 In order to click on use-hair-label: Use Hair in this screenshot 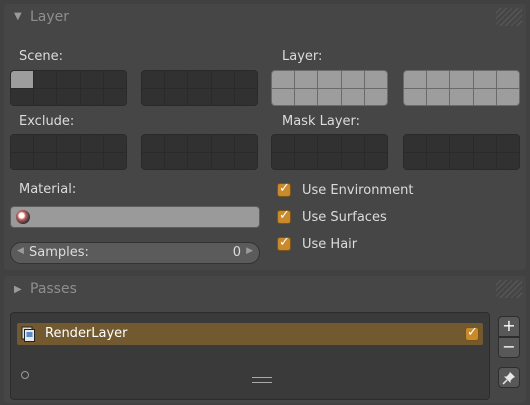, I will do `click(329, 244)`.